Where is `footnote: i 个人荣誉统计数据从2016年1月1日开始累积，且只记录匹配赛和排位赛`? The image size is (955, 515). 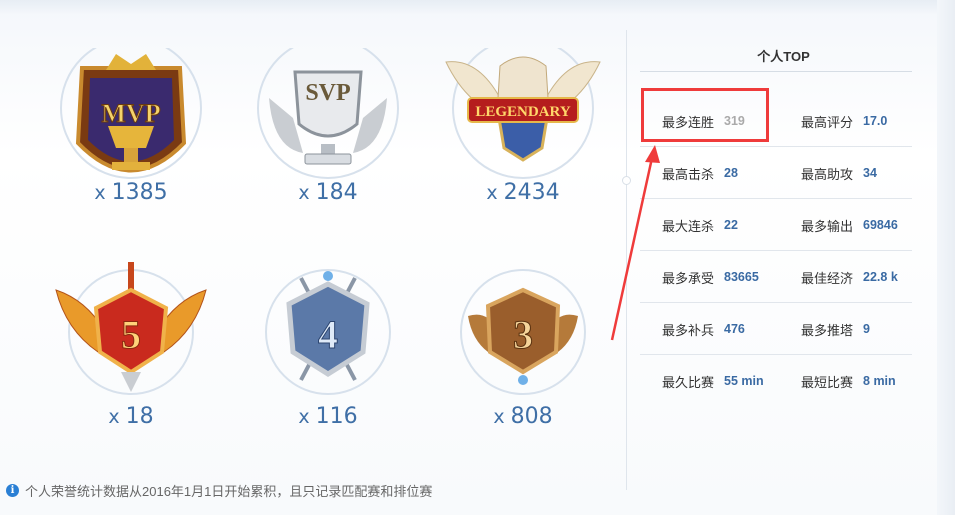 footnote: i 个人荣誉统计数据从2016年1月1日开始累积，且只记录匹配赛和排位赛 is located at coordinates (219, 490).